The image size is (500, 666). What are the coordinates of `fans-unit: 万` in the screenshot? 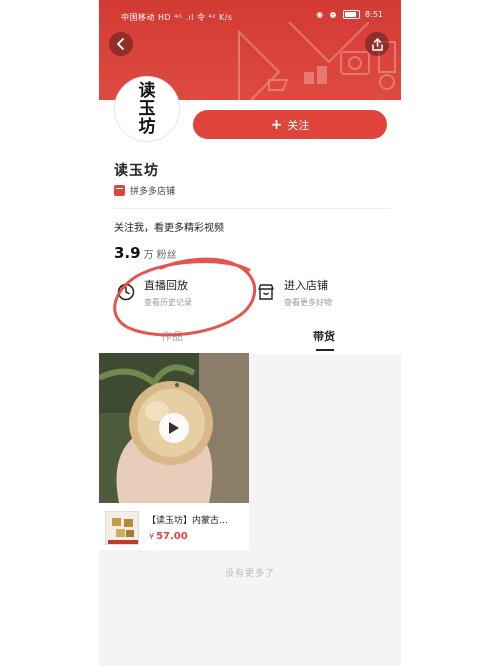 It's located at (148, 255).